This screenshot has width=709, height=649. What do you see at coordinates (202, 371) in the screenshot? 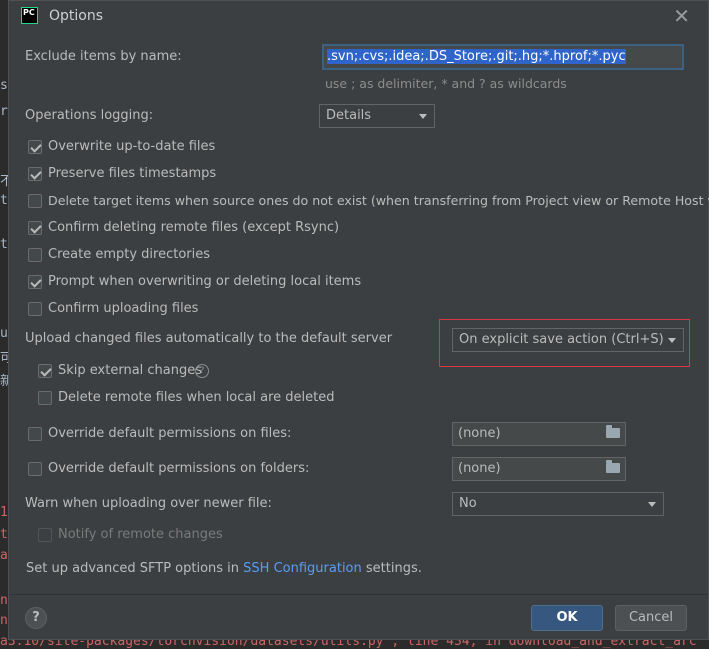
I see `help-icon: ?` at bounding box center [202, 371].